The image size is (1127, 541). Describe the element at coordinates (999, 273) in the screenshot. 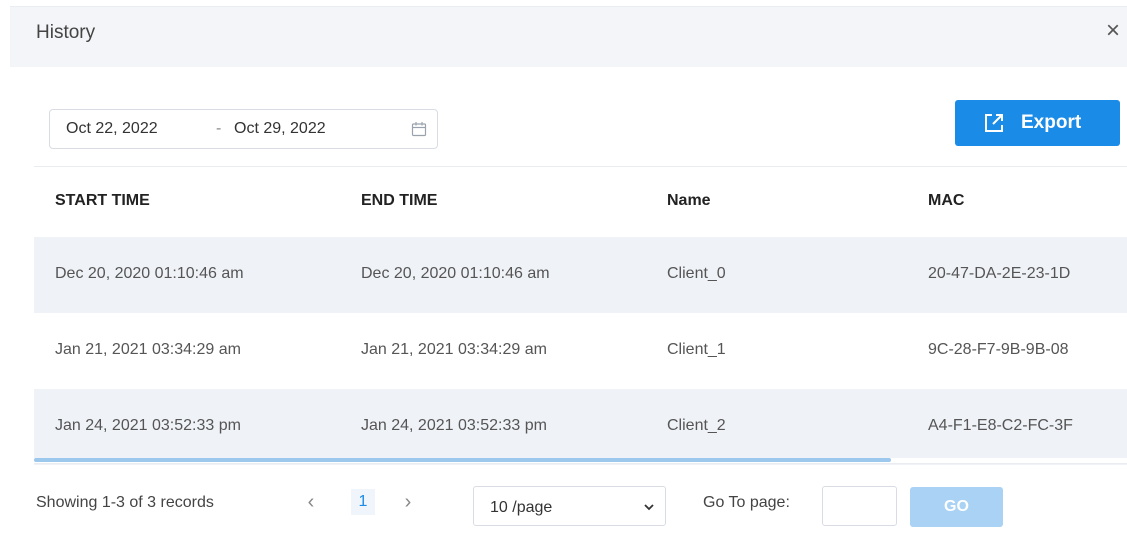

I see `cell-mac: 20-47-DA-2E-23-1D` at that location.